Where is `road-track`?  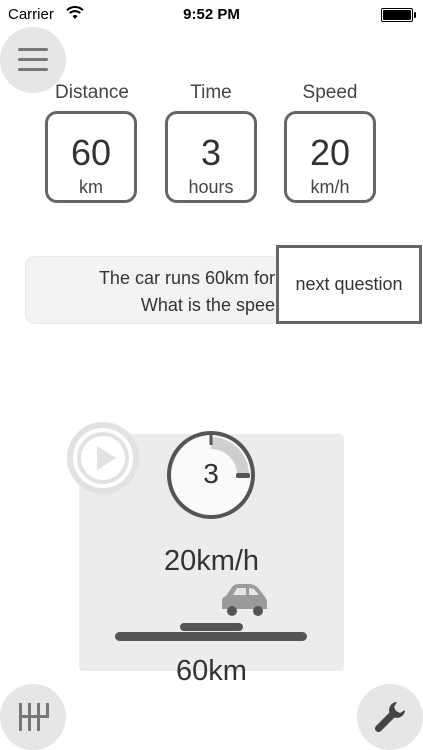
road-track is located at coordinates (211, 636).